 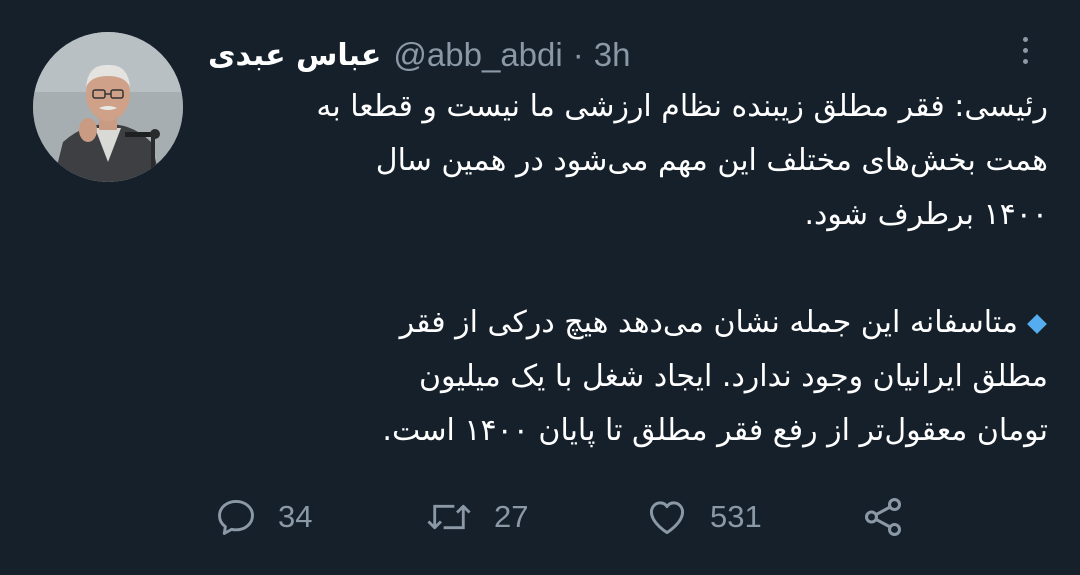 What do you see at coordinates (926, 214) in the screenshot?
I see `text-line: ۱۴۰۰ برطرف شود.` at bounding box center [926, 214].